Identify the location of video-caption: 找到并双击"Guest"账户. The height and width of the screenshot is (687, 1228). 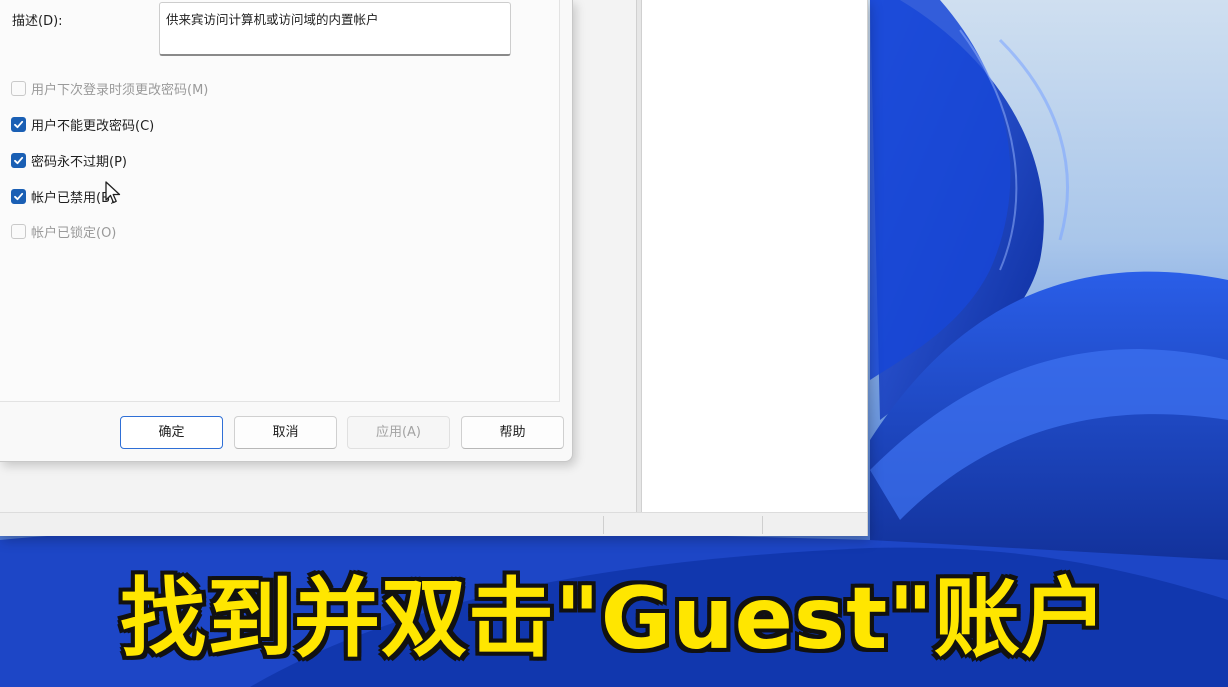
(614, 619).